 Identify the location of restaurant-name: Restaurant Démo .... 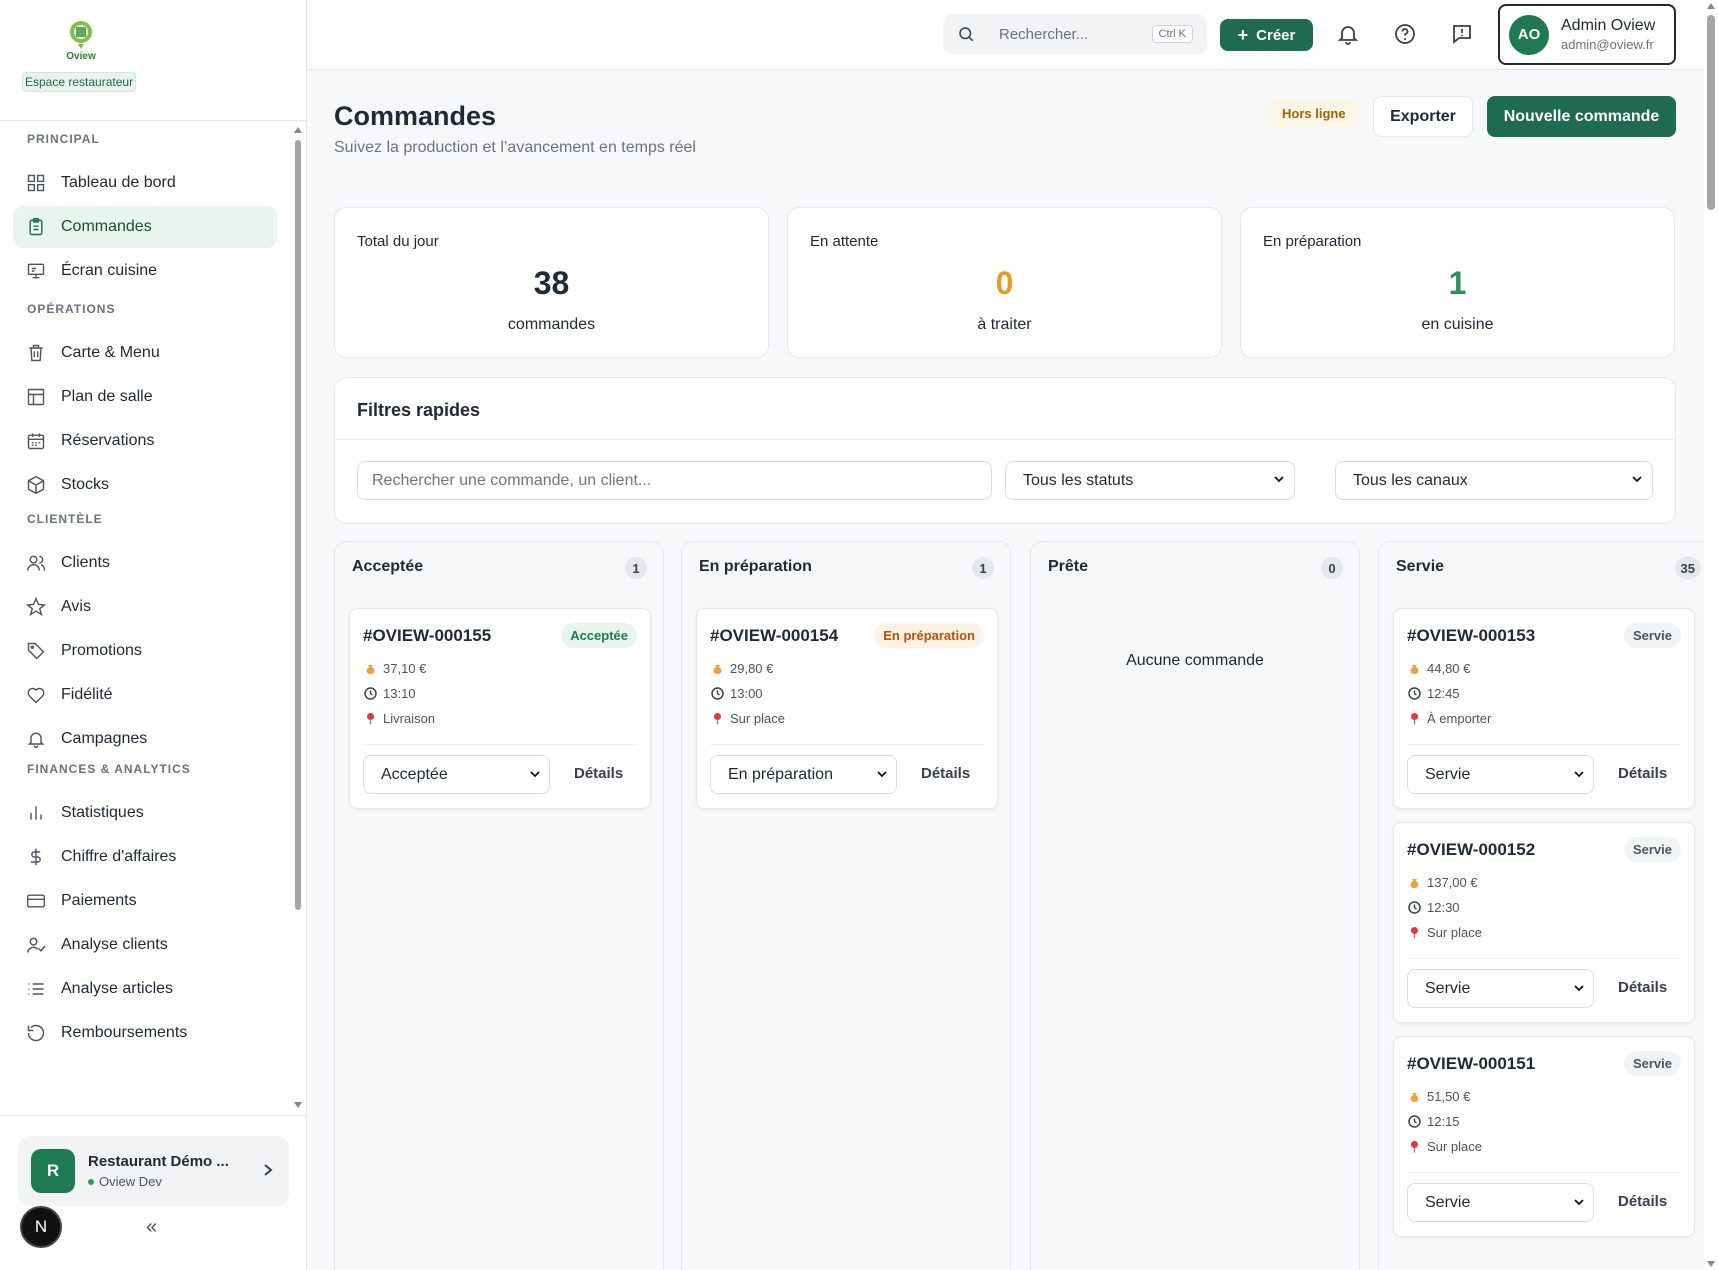
(158, 1161).